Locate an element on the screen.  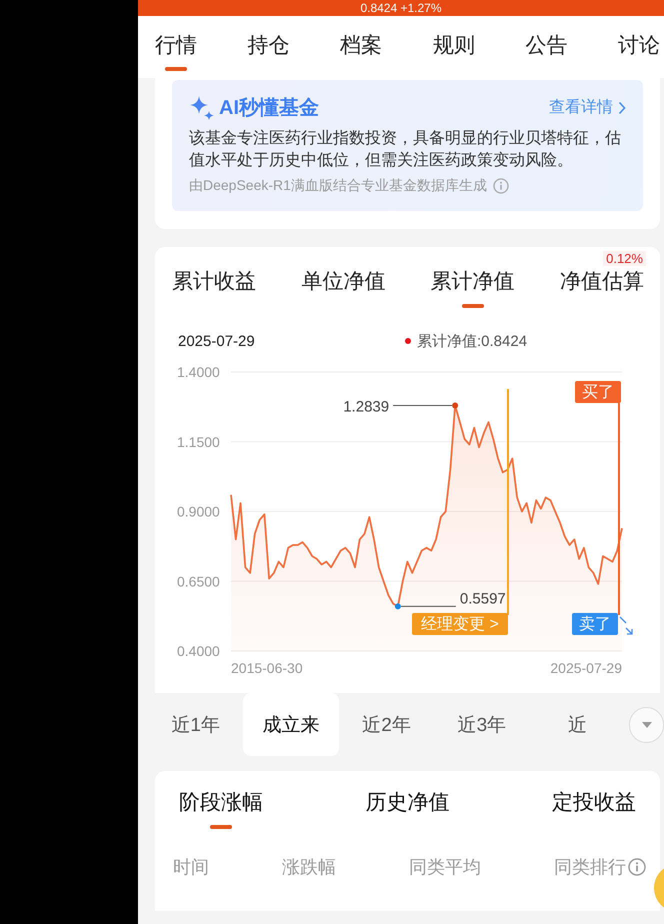
column-header: 同类平均 is located at coordinates (445, 867).